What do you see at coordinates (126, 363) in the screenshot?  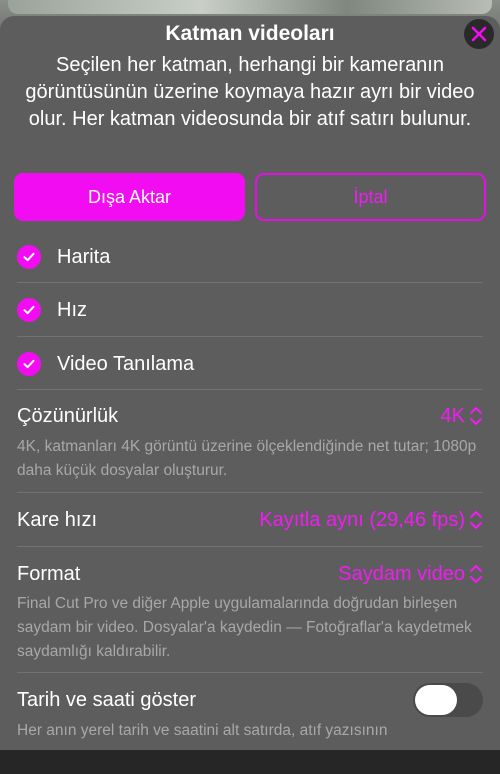 I see `layer-label: Video Tanılama` at bounding box center [126, 363].